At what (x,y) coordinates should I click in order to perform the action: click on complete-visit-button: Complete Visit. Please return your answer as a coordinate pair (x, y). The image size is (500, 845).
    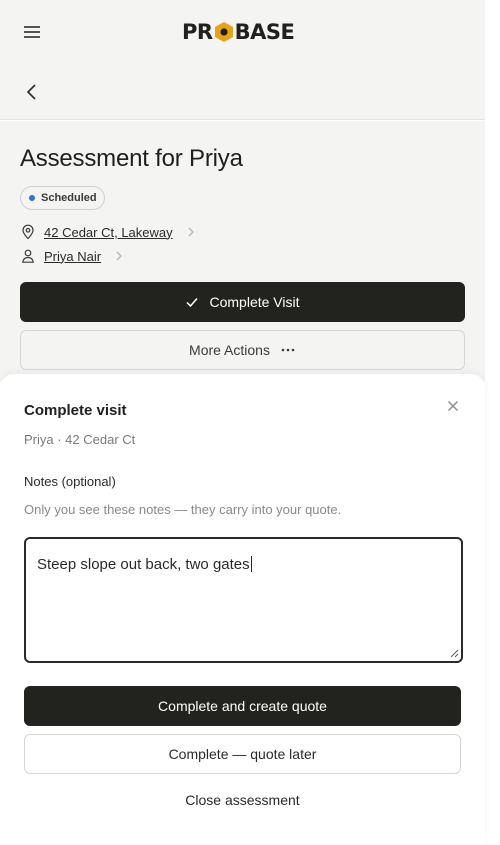
    Looking at the image, I should click on (242, 302).